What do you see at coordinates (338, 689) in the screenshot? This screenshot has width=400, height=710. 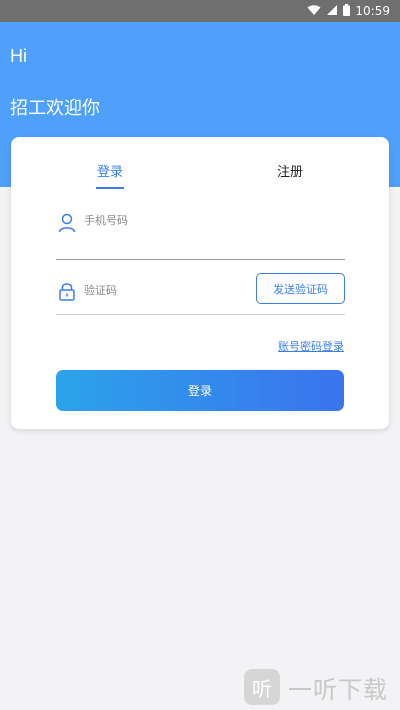 I see `watermark-text: 一听下载` at bounding box center [338, 689].